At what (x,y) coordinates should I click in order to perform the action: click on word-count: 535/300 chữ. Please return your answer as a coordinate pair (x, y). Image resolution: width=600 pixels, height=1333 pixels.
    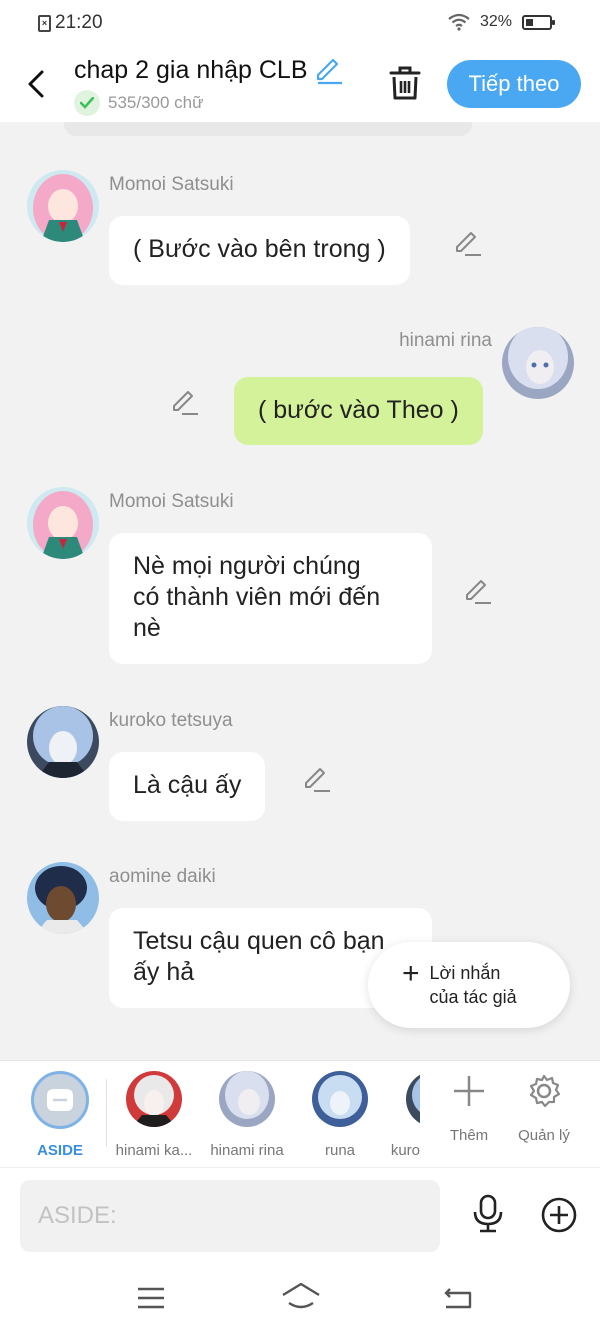
    Looking at the image, I should click on (156, 102).